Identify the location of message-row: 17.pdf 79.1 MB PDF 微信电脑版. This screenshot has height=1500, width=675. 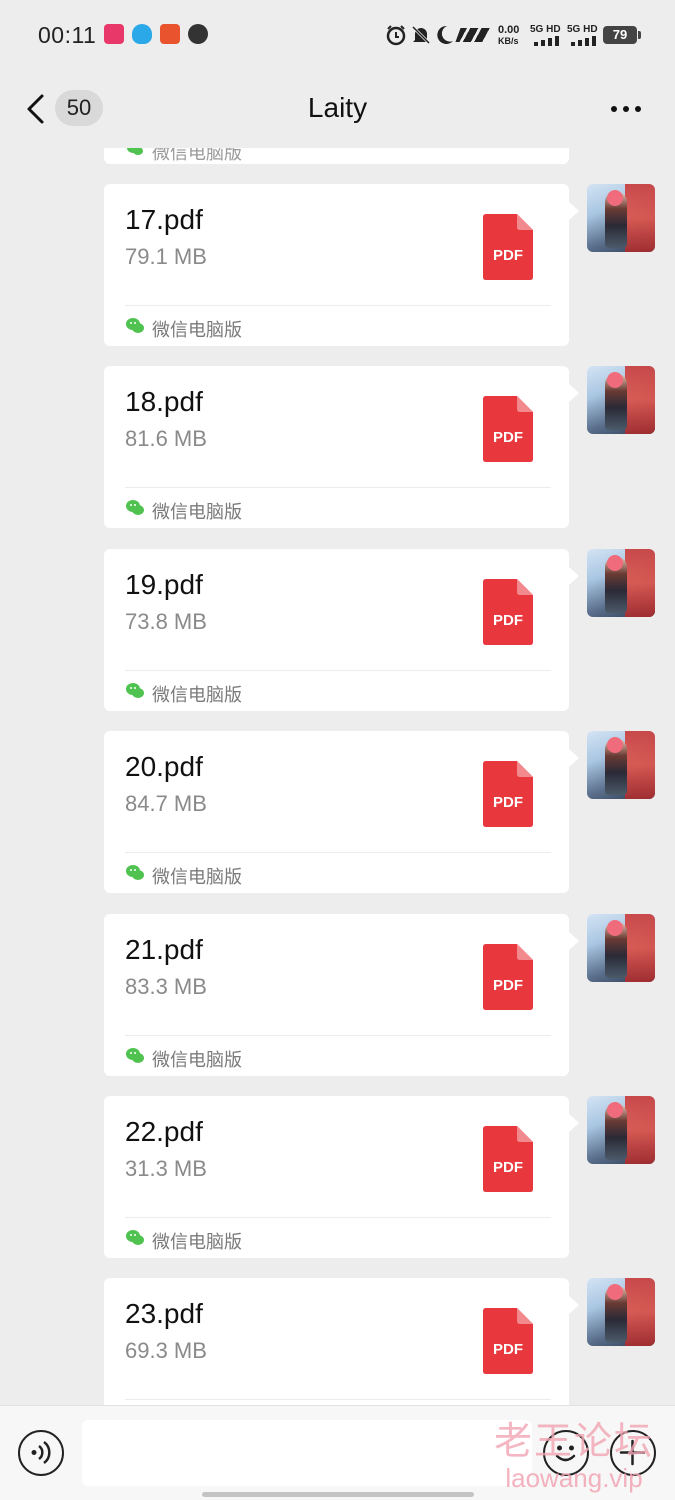
(337, 266).